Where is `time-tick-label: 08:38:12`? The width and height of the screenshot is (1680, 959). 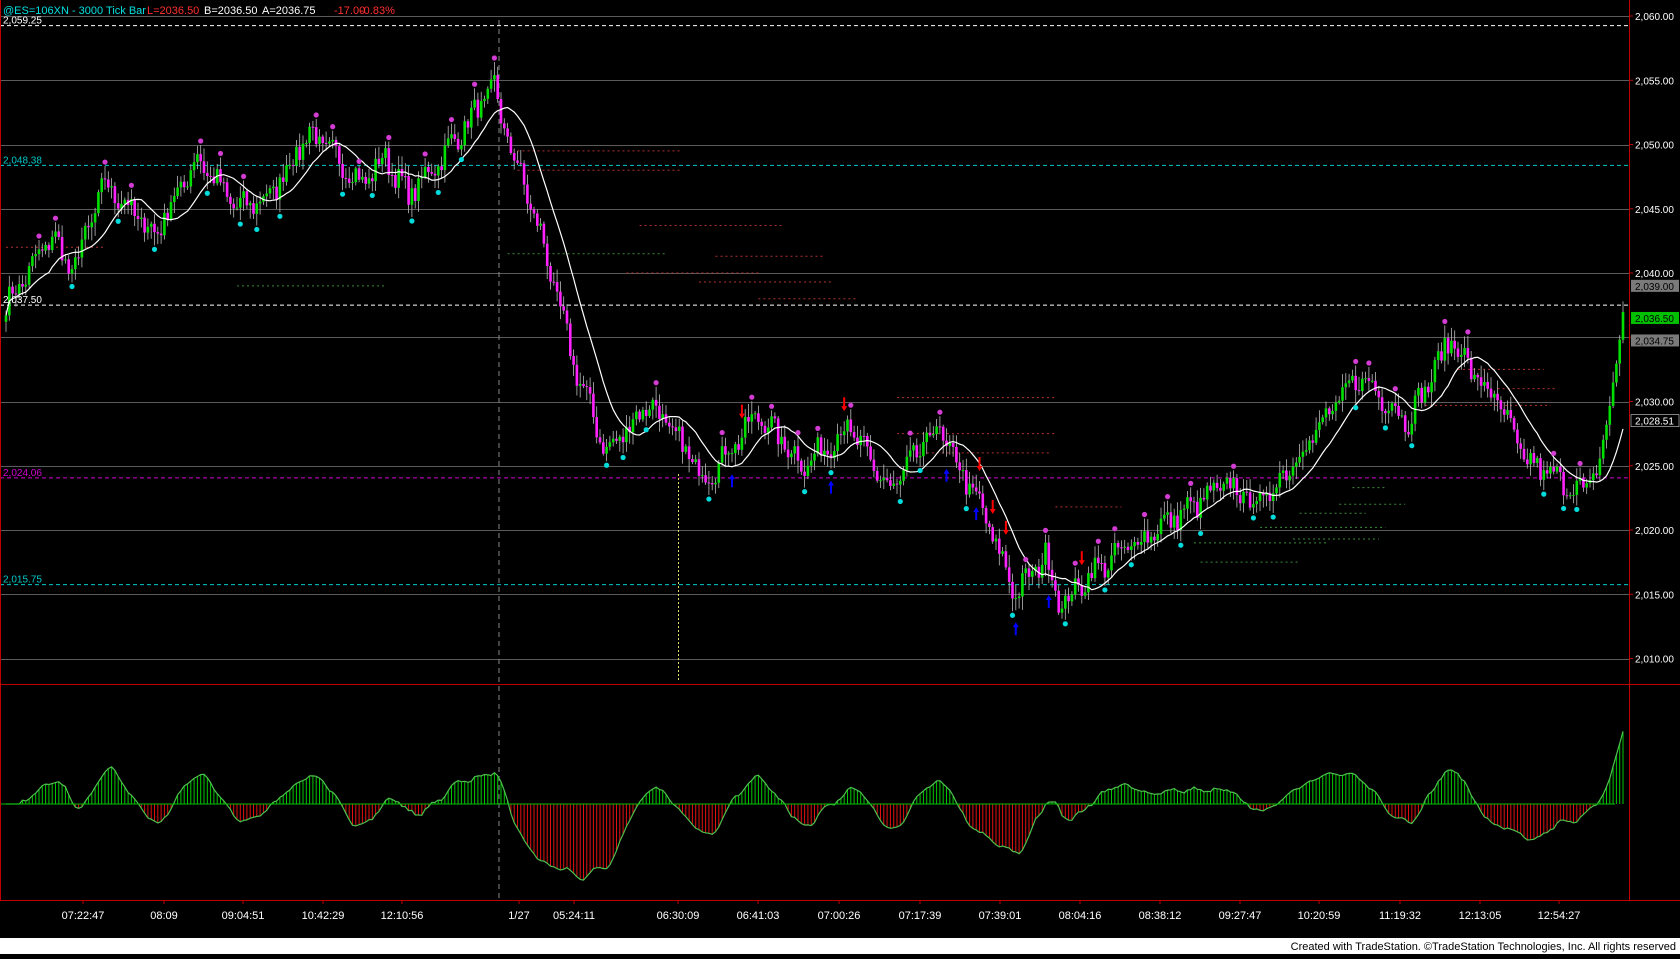 time-tick-label: 08:38:12 is located at coordinates (1160, 916).